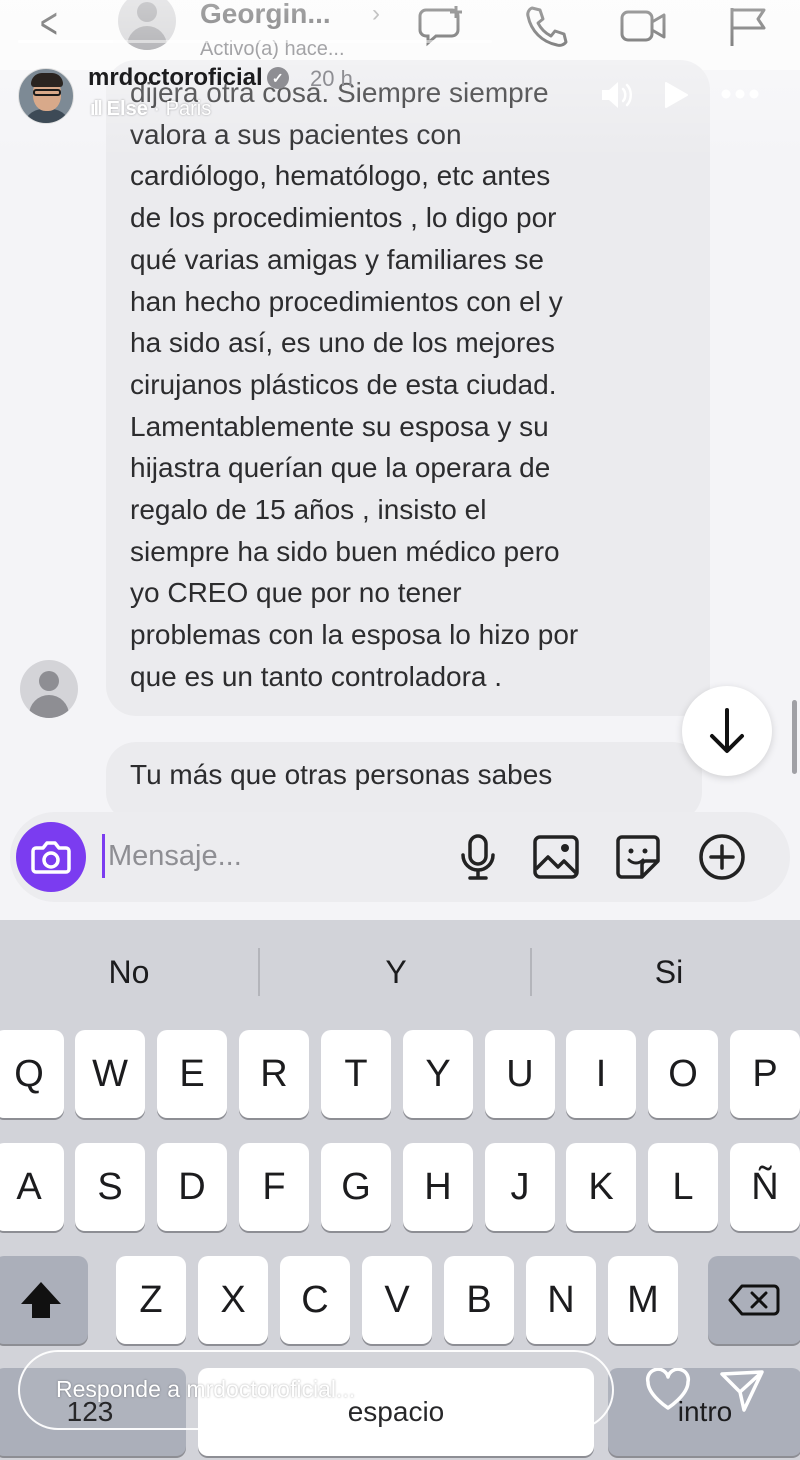 Image resolution: width=800 pixels, height=1460 pixels. I want to click on key-g: G, so click(356, 1187).